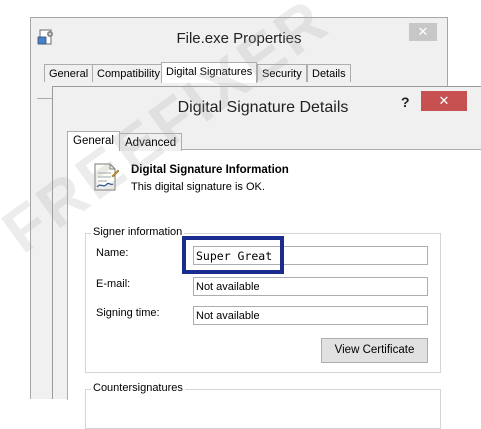 The image size is (481, 429). What do you see at coordinates (128, 73) in the screenshot?
I see `tab-compatibility: Compatibility` at bounding box center [128, 73].